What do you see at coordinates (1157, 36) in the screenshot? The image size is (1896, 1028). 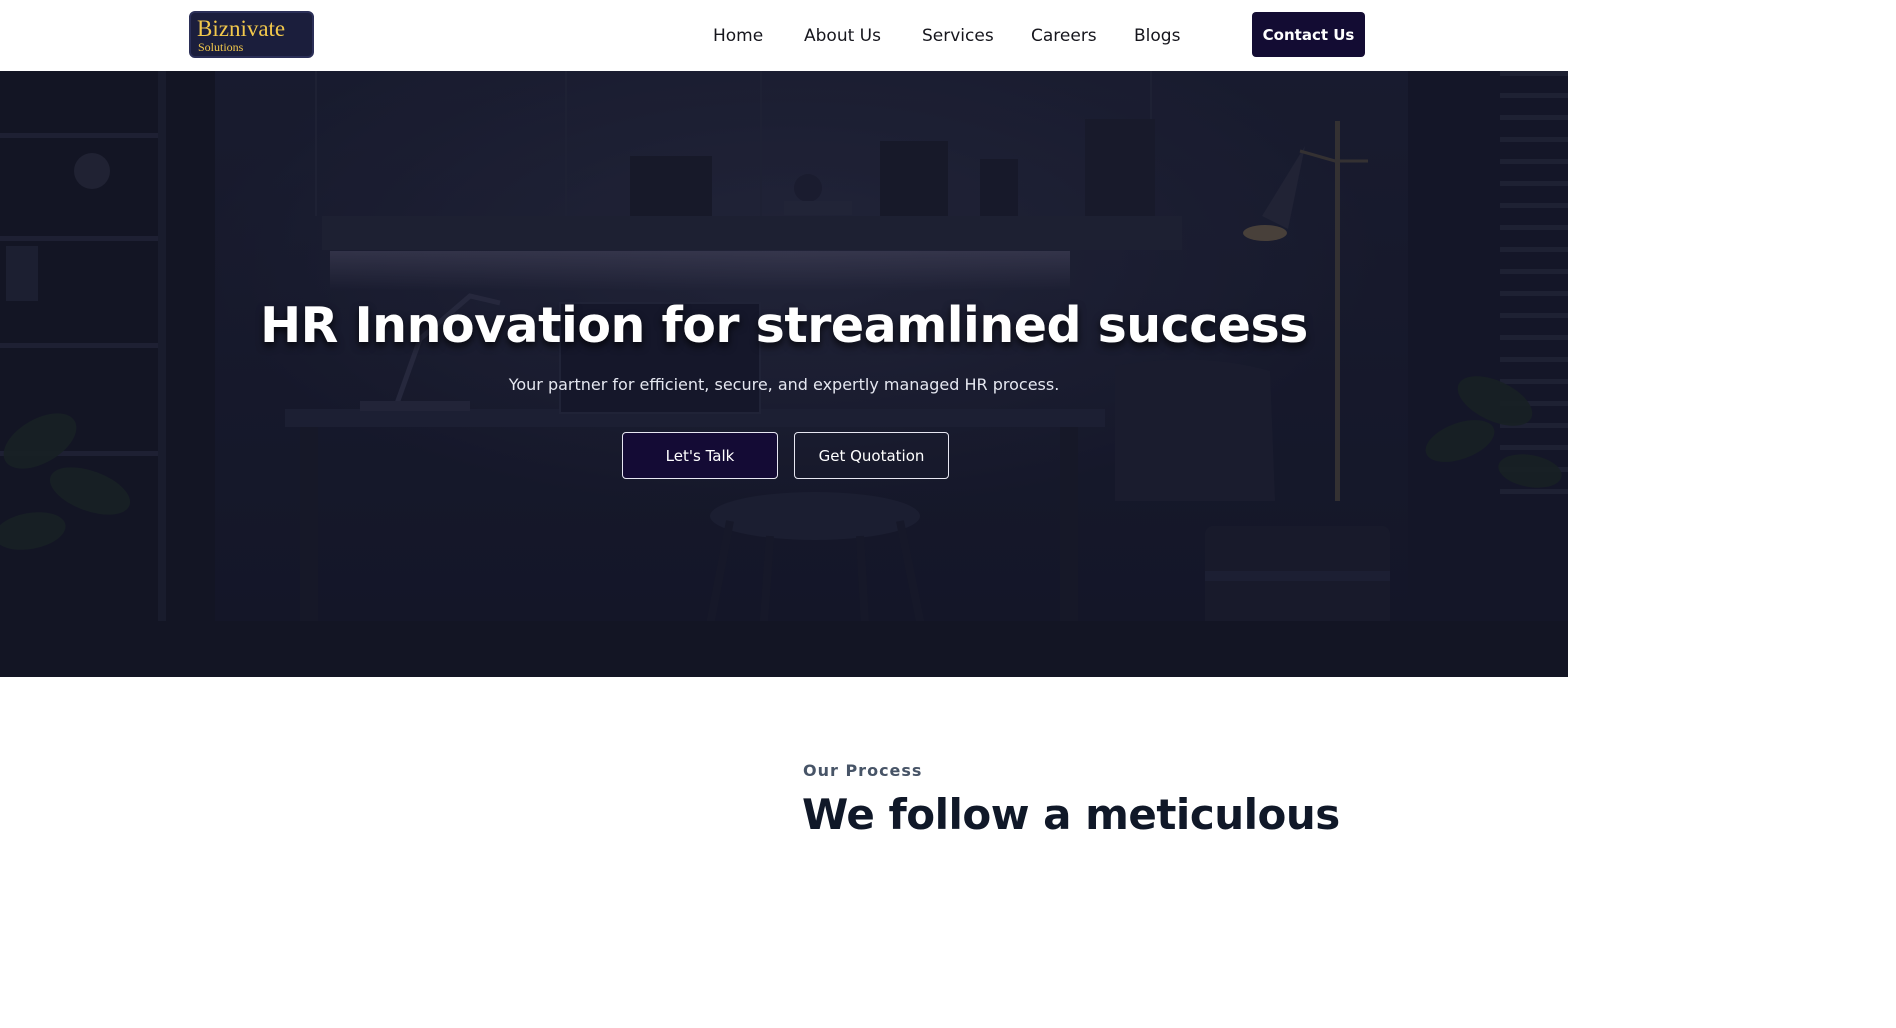 I see `nav-blogs: Blogs` at bounding box center [1157, 36].